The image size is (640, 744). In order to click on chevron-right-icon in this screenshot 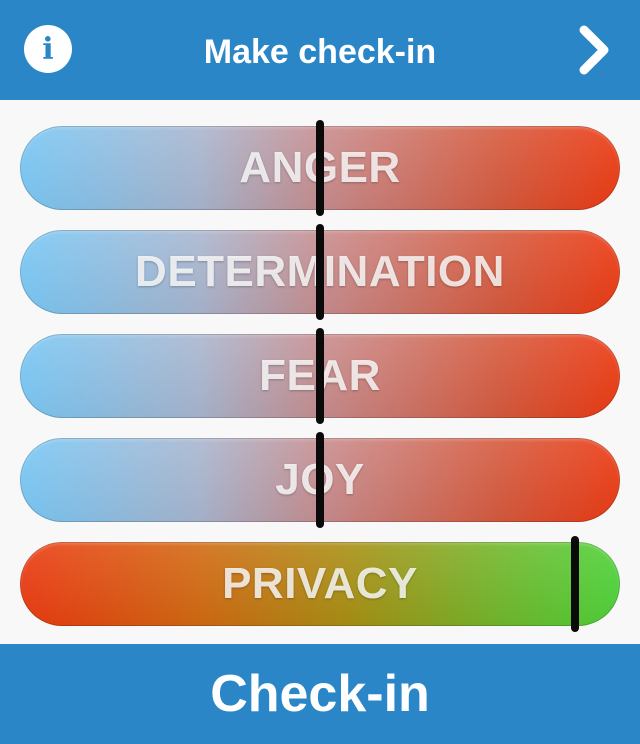, I will do `click(594, 50)`.